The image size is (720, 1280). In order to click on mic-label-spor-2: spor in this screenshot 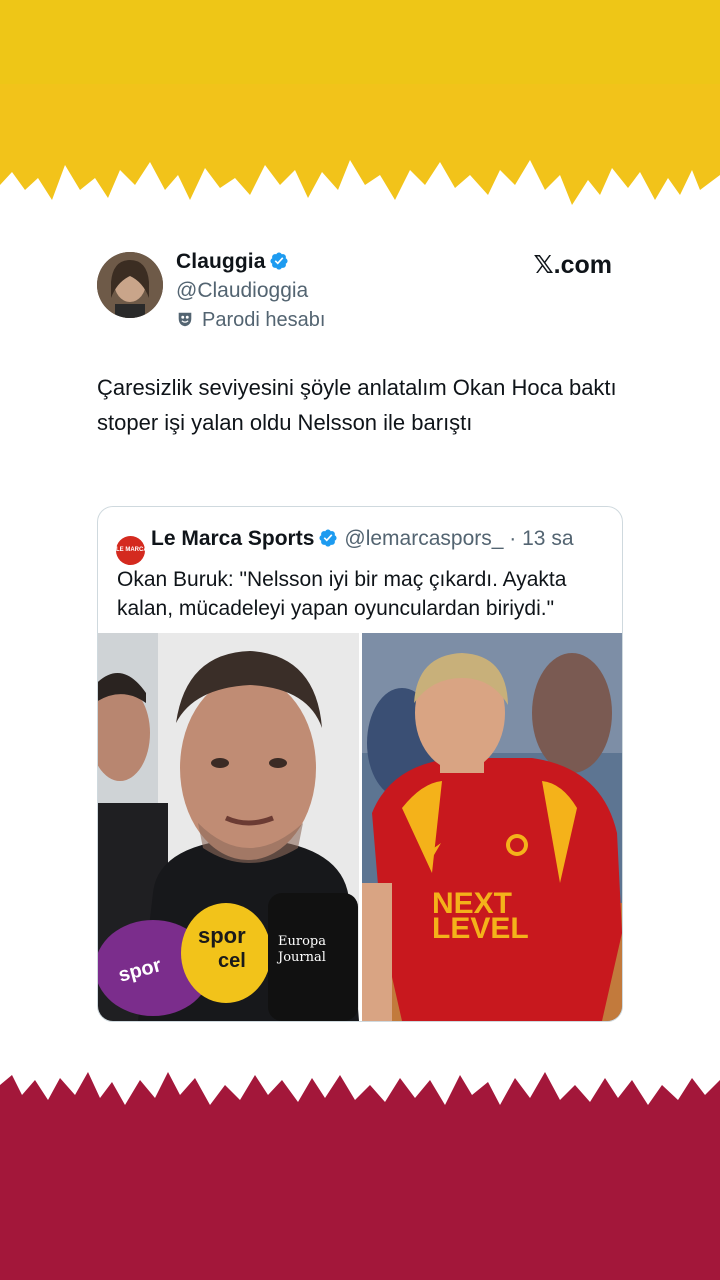, I will do `click(222, 935)`.